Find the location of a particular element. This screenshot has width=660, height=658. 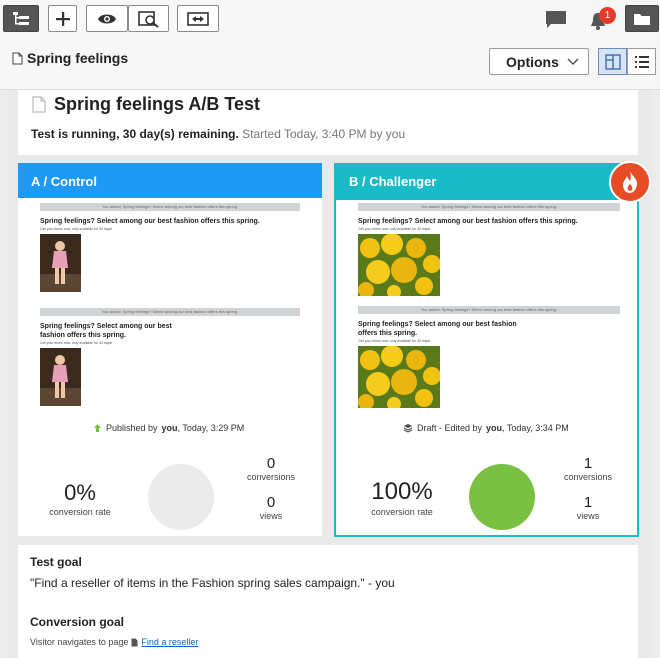

zoom-view-icon is located at coordinates (148, 19).